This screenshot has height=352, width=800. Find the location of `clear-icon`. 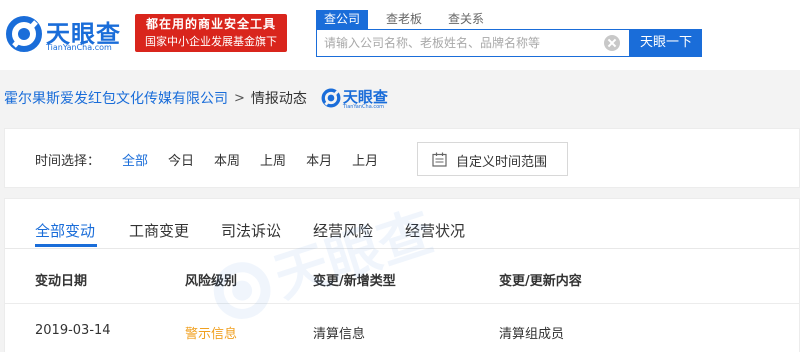

clear-icon is located at coordinates (612, 43).